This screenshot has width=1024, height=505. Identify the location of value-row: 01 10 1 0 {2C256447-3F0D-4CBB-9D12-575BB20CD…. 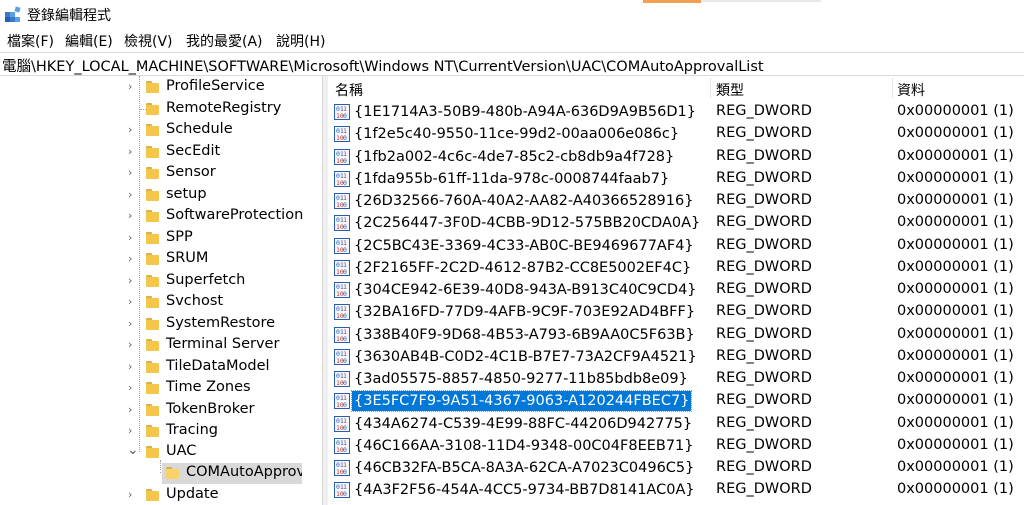
(676, 223).